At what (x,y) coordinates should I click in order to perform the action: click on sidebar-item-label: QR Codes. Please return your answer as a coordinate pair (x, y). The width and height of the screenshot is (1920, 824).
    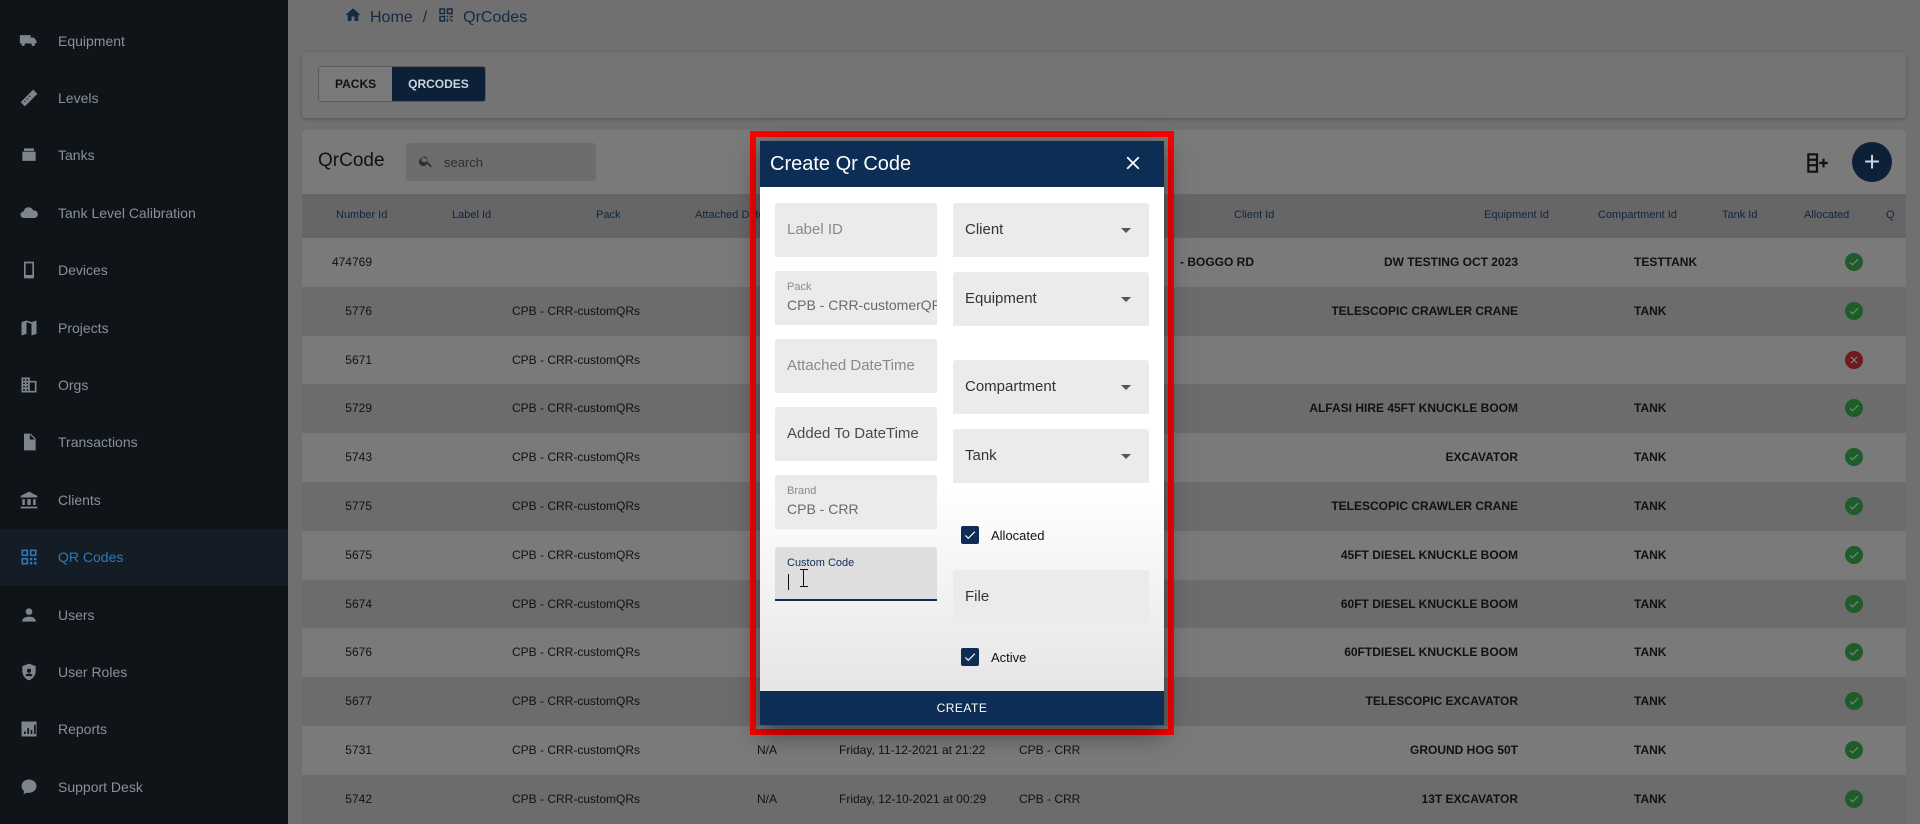
    Looking at the image, I should click on (91, 557).